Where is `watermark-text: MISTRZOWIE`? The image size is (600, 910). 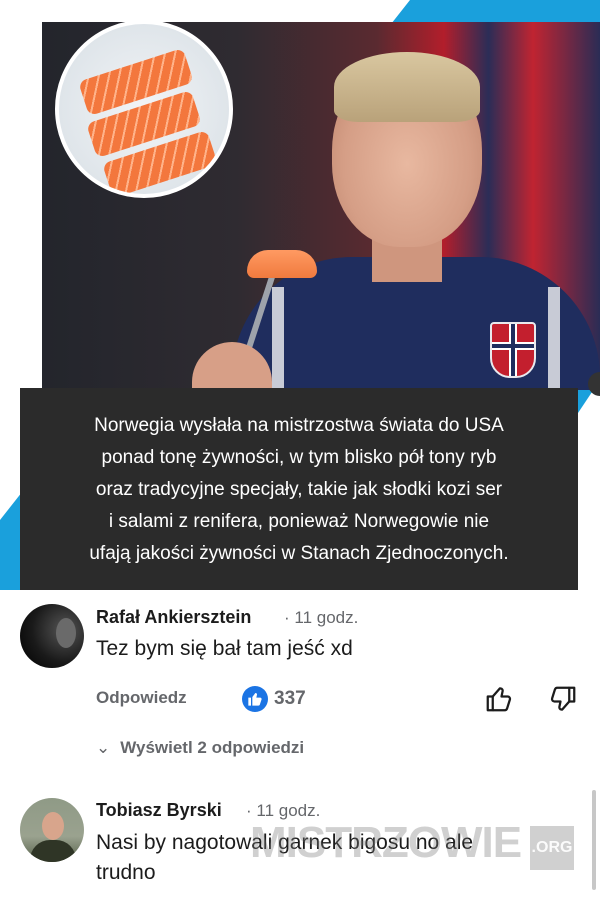
watermark-text: MISTRZOWIE is located at coordinates (386, 842).